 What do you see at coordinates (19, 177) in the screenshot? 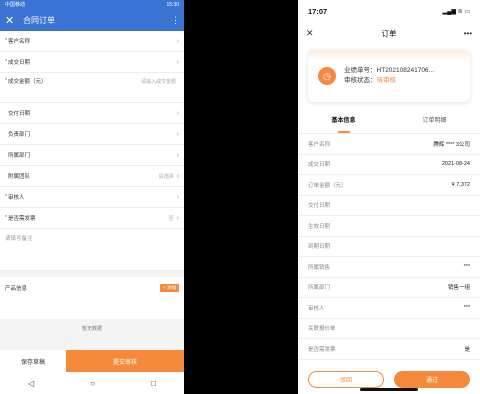
I see `form-label: 附属团队` at bounding box center [19, 177].